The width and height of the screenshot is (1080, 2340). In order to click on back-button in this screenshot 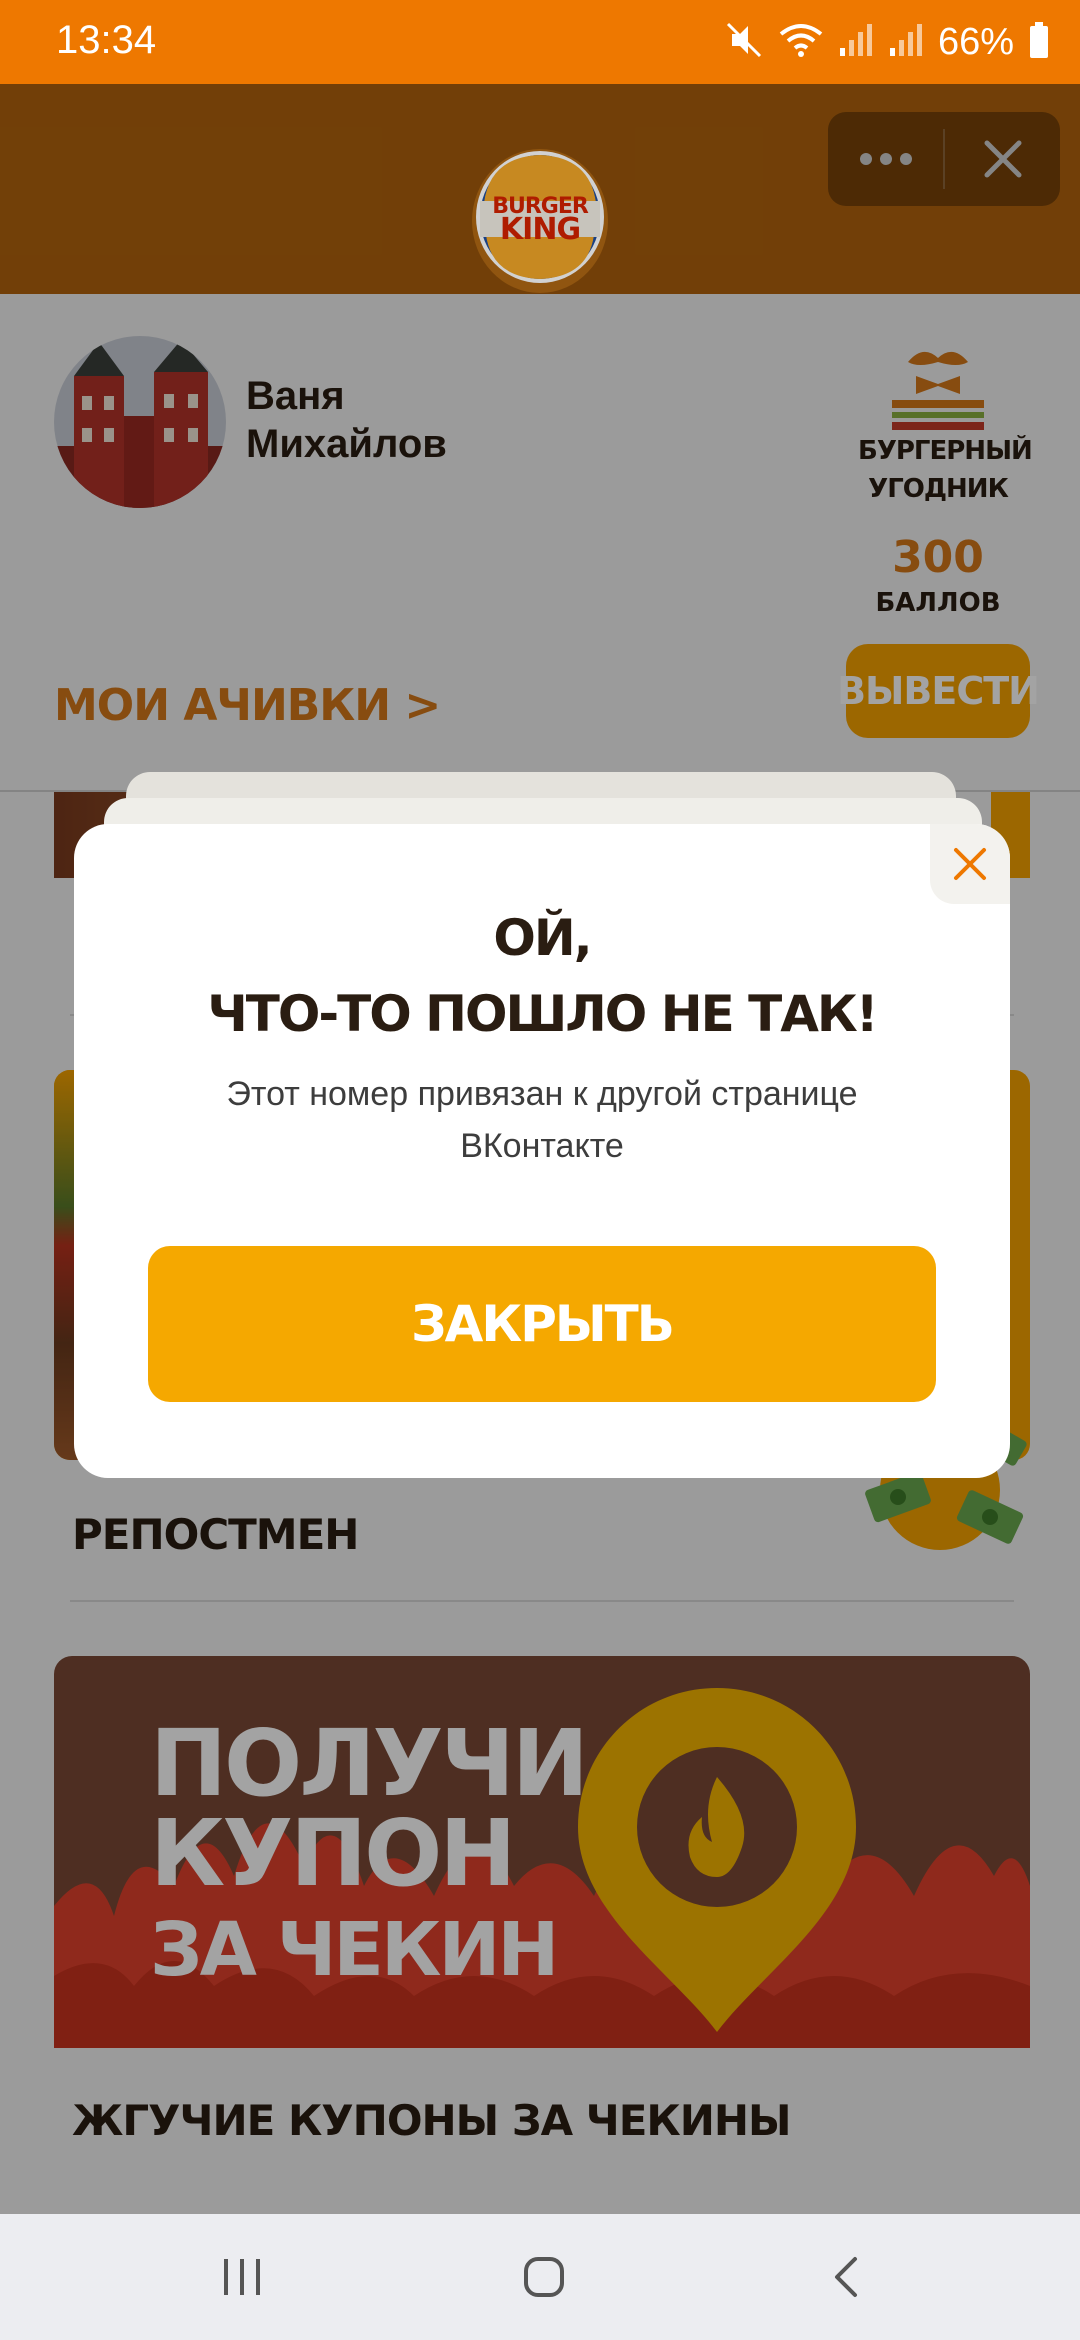, I will do `click(846, 2277)`.